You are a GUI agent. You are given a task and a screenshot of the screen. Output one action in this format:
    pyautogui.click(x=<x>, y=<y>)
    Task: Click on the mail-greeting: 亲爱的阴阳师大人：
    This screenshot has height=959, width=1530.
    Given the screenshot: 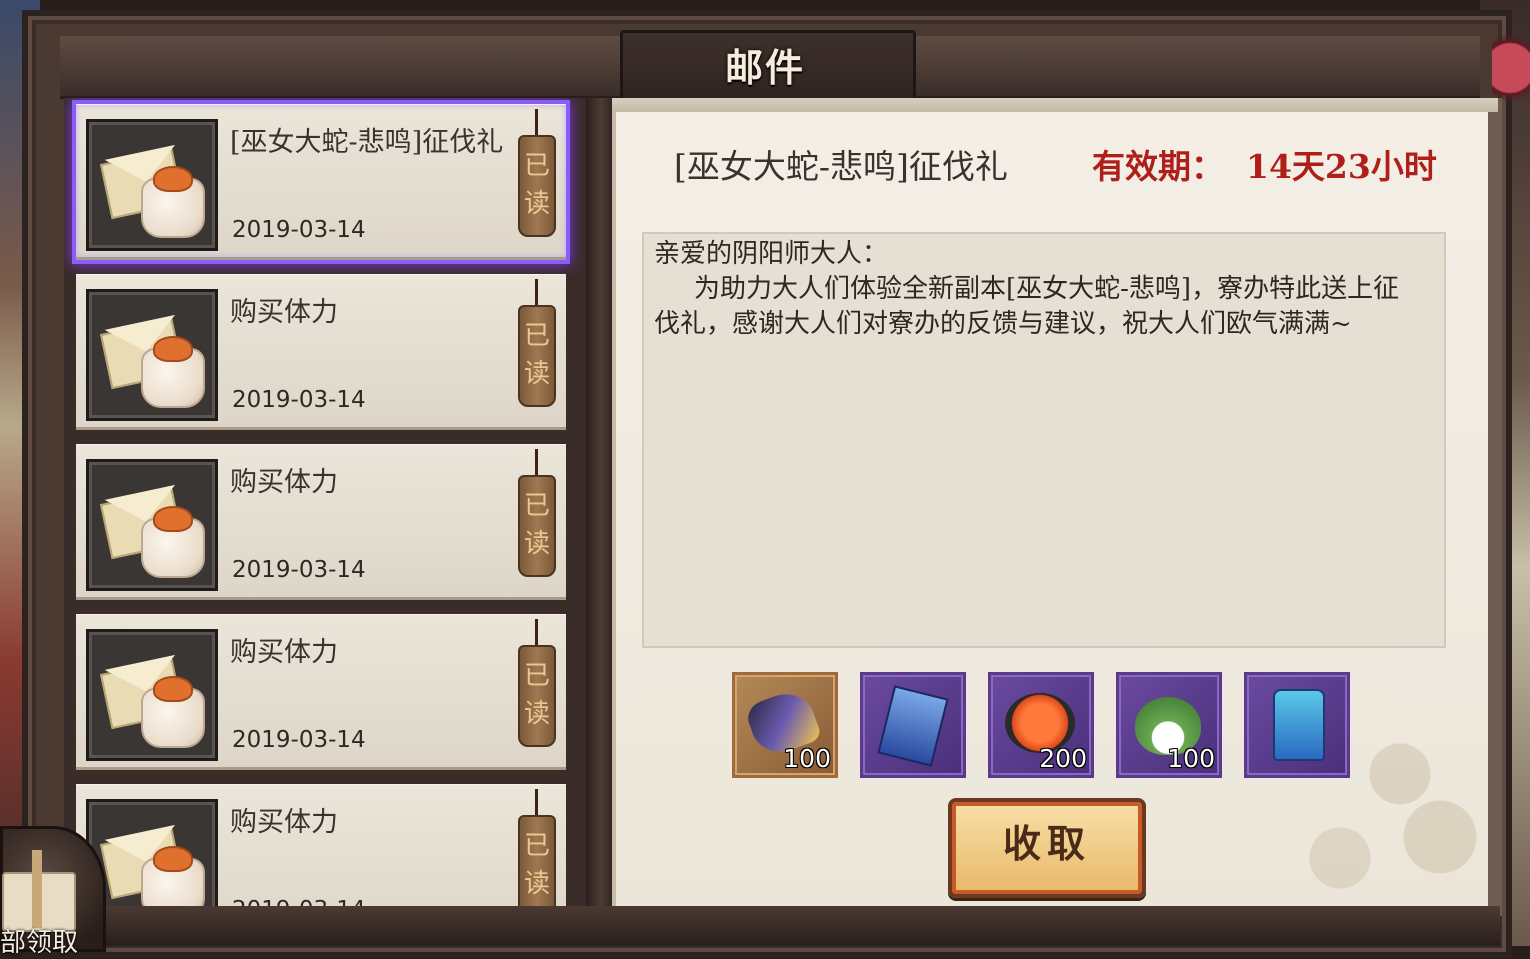 What is the action you would take?
    pyautogui.click(x=771, y=254)
    